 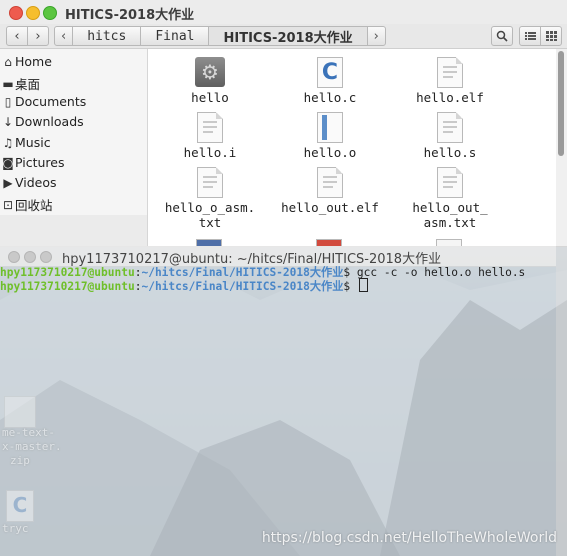 I want to click on breadcrumb-scroll-left: ‹, so click(x=64, y=36).